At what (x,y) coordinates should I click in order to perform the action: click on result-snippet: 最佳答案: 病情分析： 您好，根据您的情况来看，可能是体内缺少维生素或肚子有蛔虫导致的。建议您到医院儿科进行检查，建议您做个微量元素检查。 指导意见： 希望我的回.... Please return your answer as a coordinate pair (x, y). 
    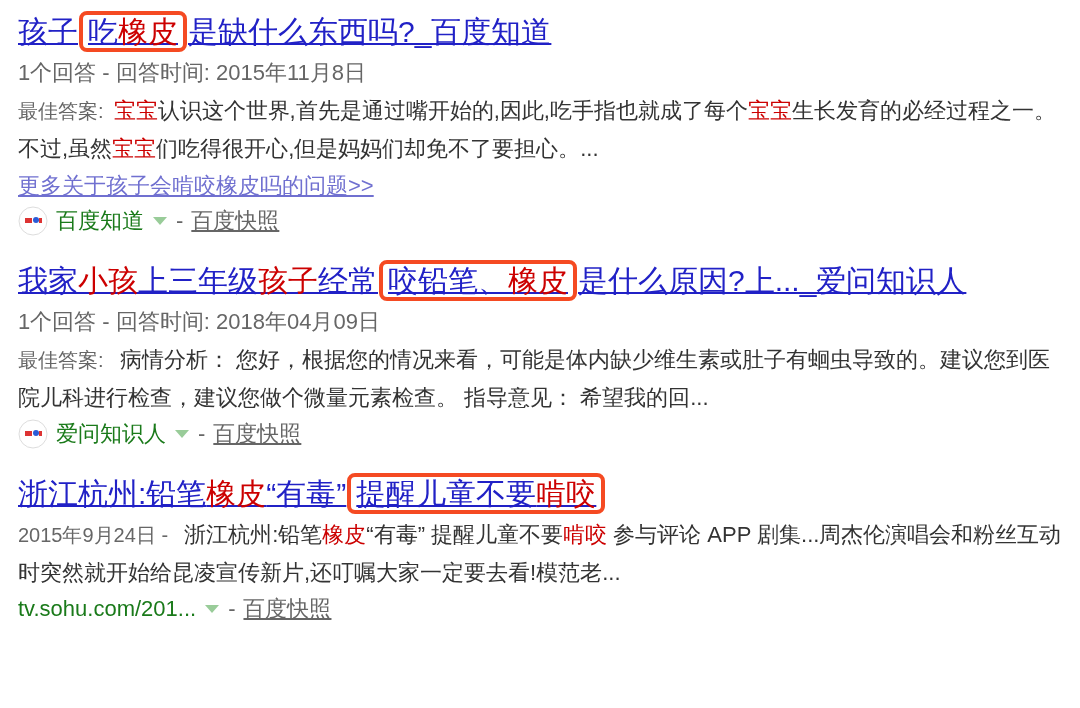
    Looking at the image, I should click on (534, 379).